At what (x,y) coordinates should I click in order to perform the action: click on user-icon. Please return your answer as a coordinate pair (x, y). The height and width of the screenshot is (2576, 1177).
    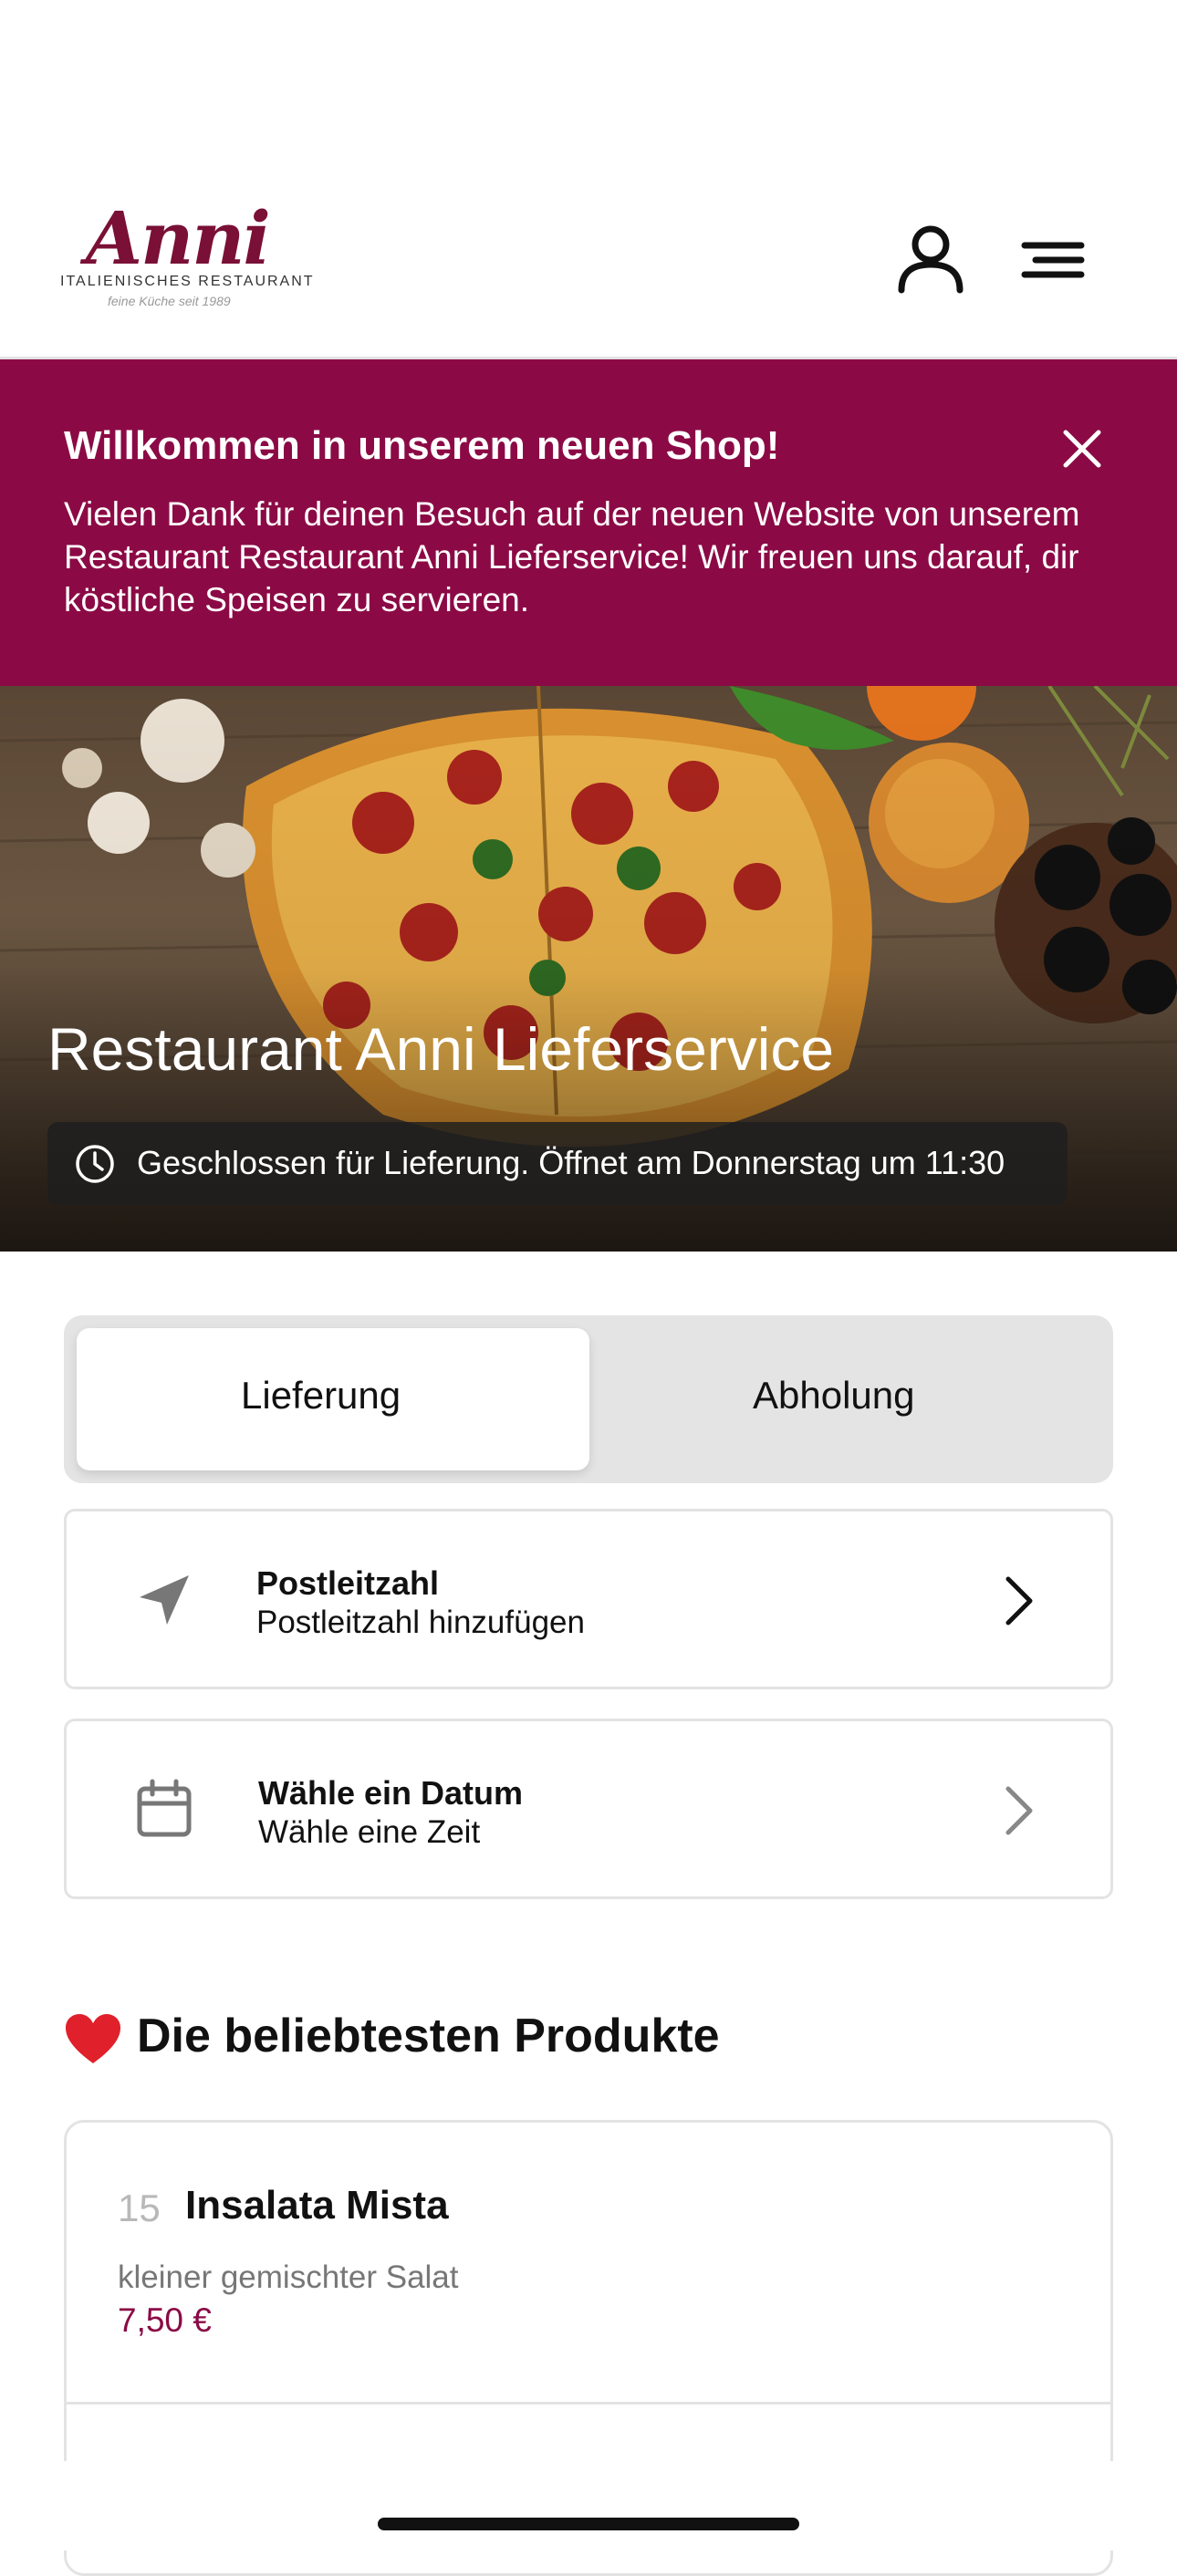
    Looking at the image, I should click on (931, 260).